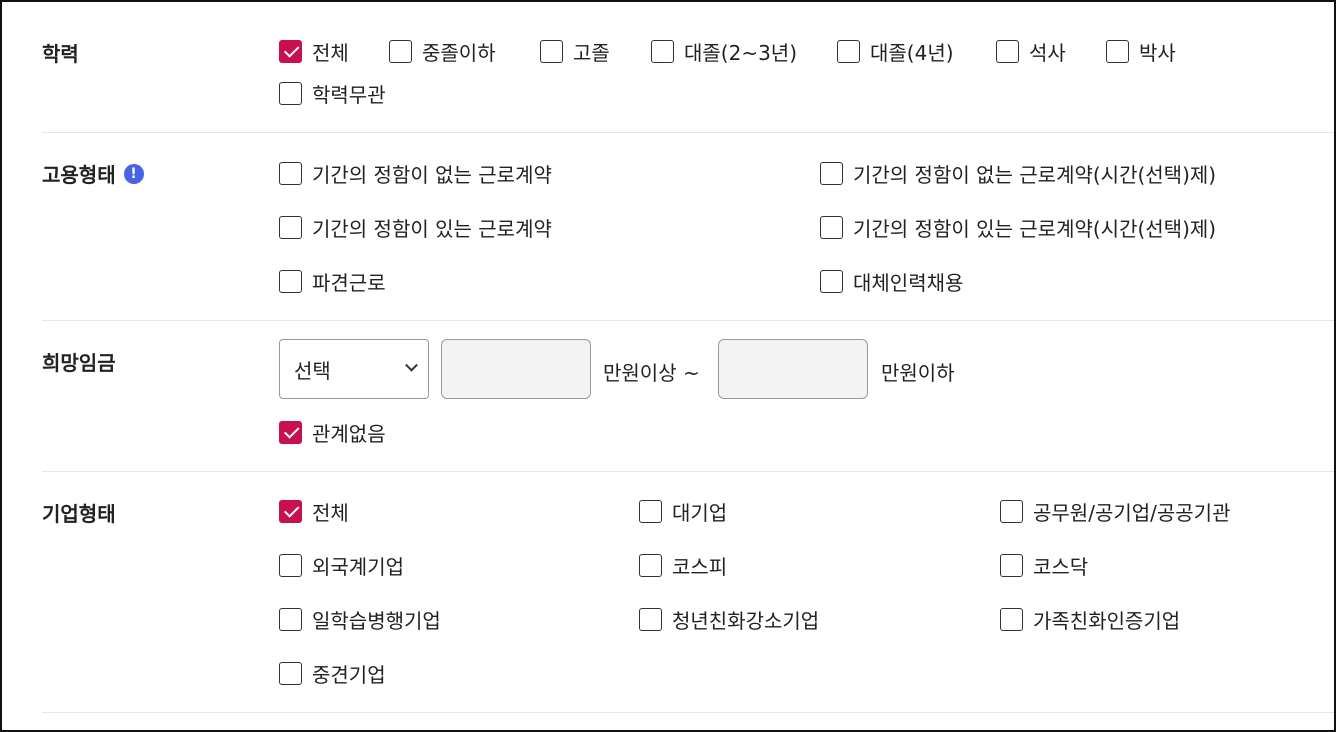  What do you see at coordinates (1107, 621) in the screenshot?
I see `option-label: 가족친화인증기업` at bounding box center [1107, 621].